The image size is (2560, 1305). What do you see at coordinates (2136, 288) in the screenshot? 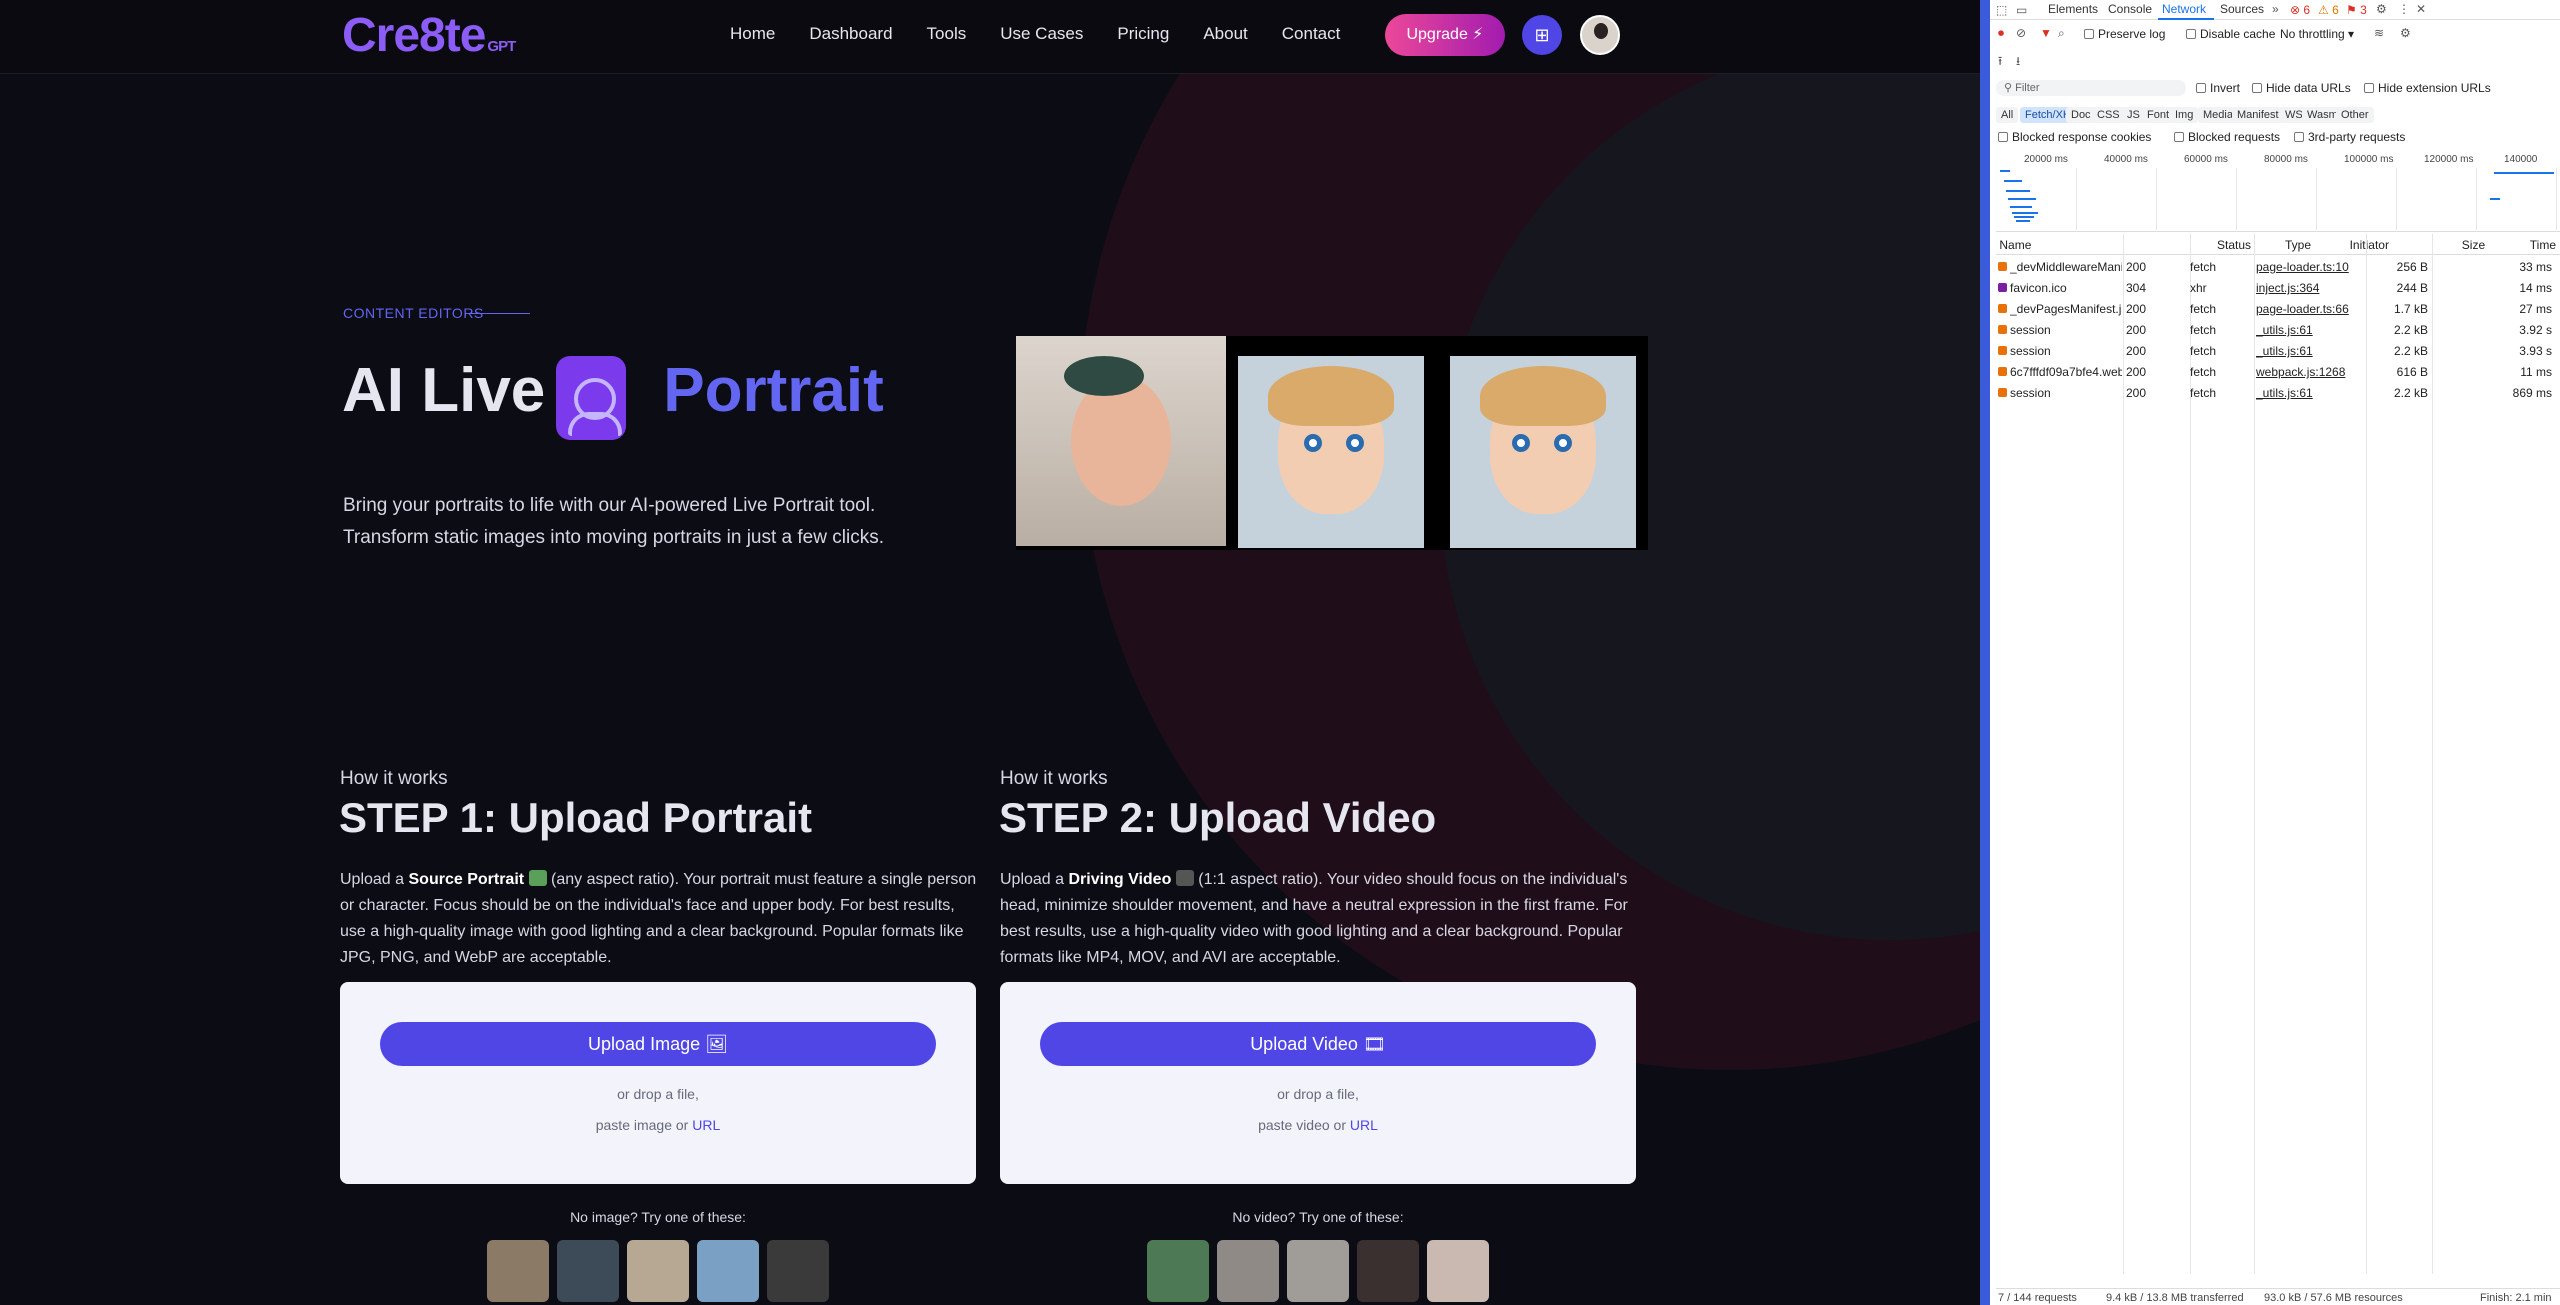
I see `cell-status: 304` at bounding box center [2136, 288].